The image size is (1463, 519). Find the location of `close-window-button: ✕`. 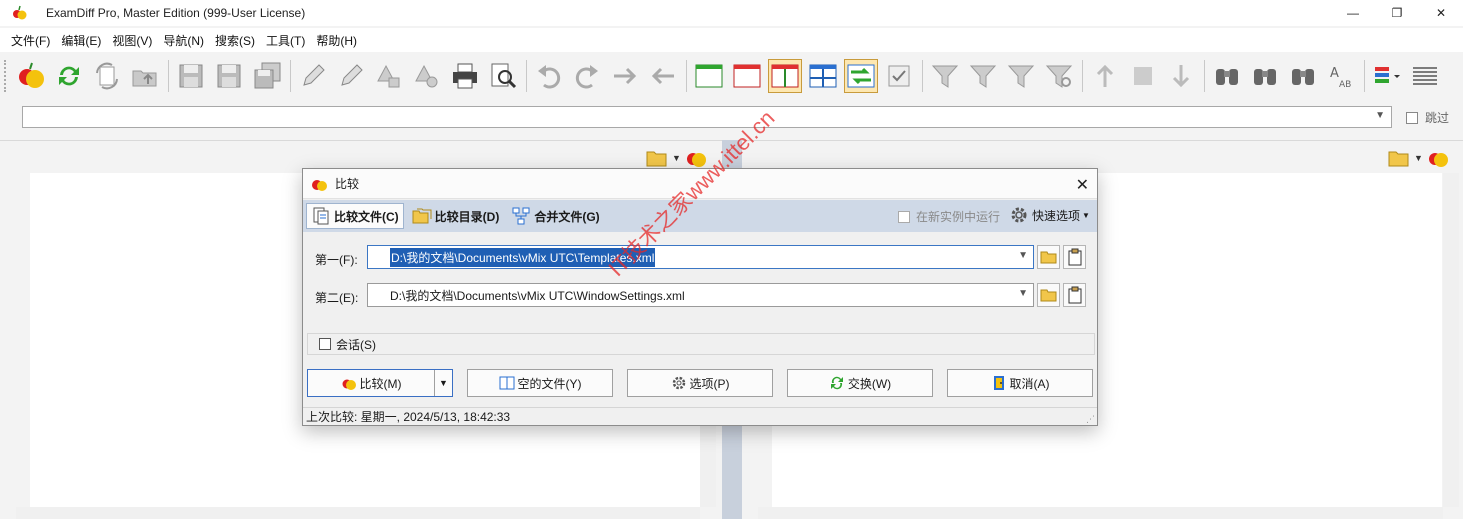

close-window-button: ✕ is located at coordinates (1441, 13).